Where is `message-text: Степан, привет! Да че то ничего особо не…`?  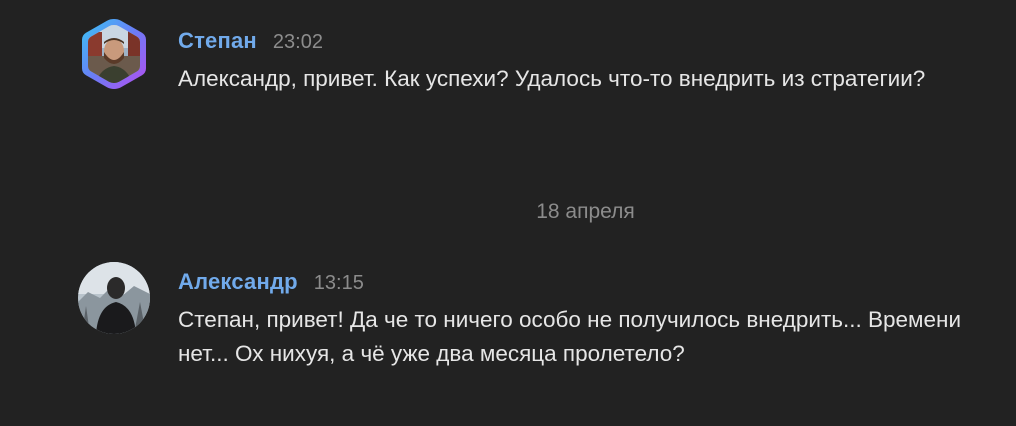 message-text: Степан, привет! Да че то ничего особо не… is located at coordinates (570, 336).